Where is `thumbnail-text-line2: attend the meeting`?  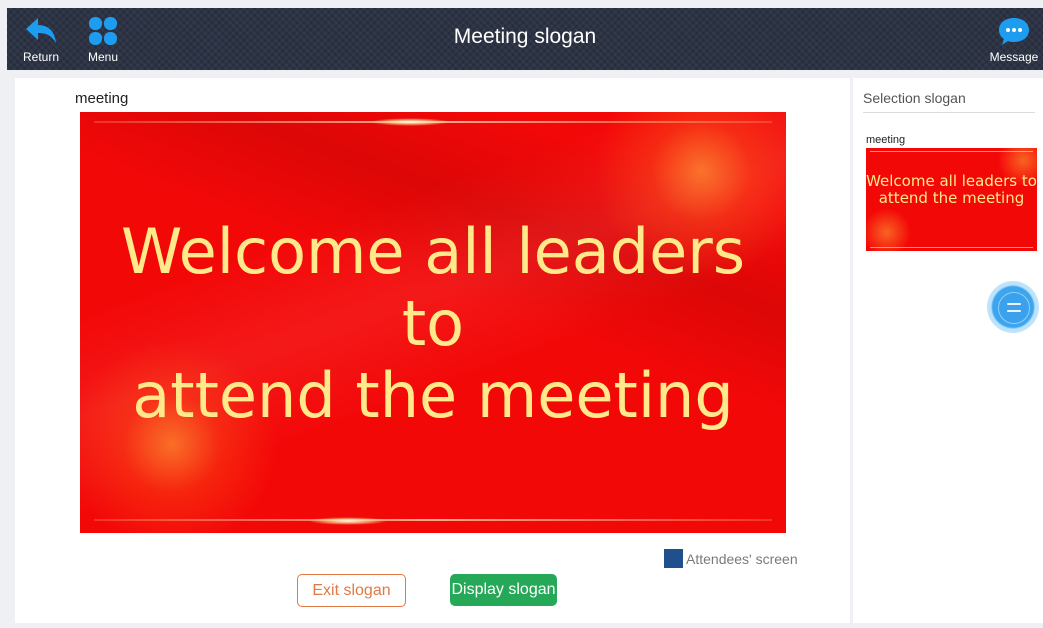 thumbnail-text-line2: attend the meeting is located at coordinates (951, 198).